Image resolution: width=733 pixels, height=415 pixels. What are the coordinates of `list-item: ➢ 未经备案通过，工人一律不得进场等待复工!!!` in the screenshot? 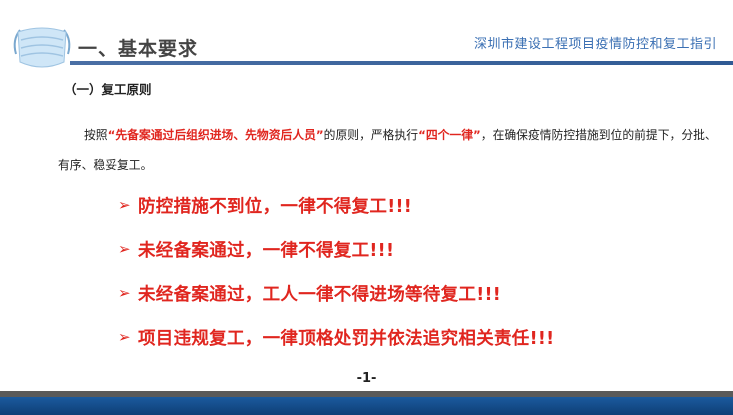 It's located at (336, 293).